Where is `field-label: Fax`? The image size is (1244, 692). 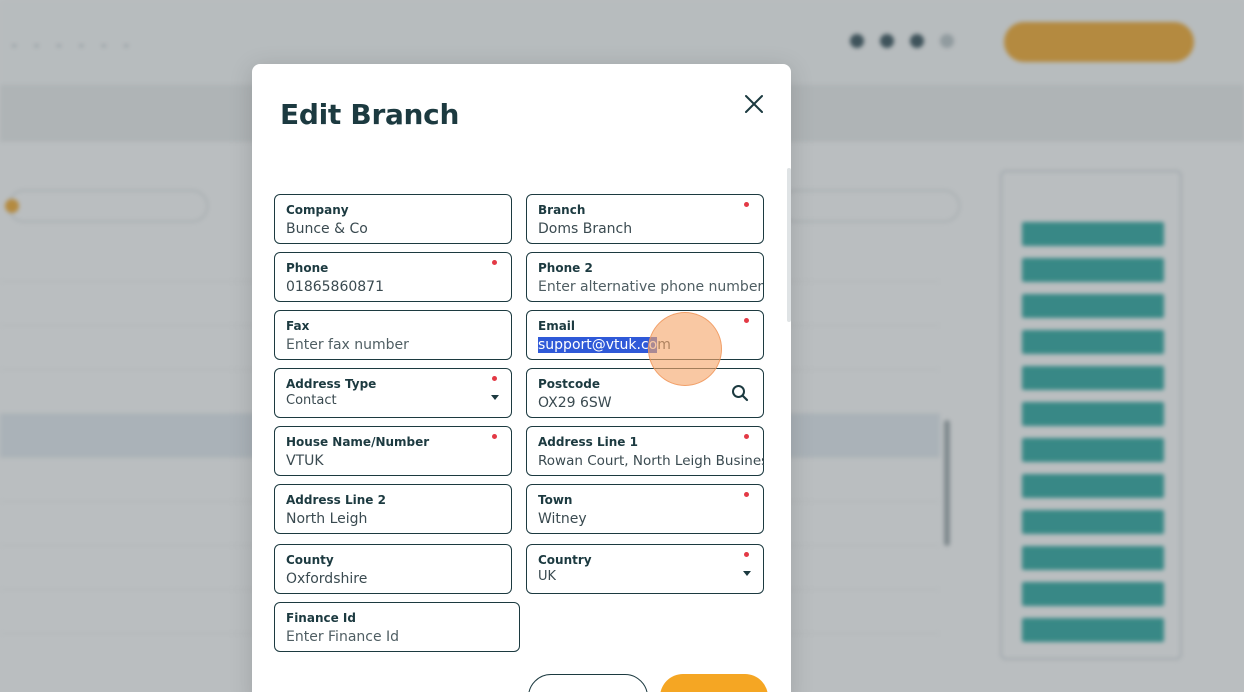 field-label: Fax is located at coordinates (298, 326).